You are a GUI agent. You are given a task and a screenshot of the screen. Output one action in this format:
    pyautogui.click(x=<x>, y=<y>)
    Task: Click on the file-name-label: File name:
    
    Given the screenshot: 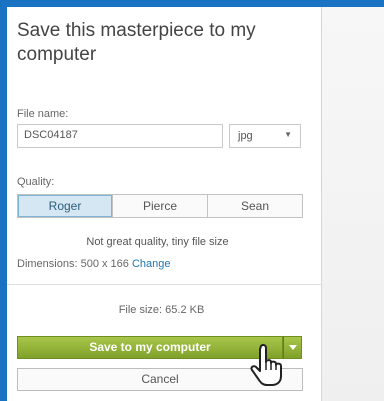 What is the action you would take?
    pyautogui.click(x=43, y=114)
    